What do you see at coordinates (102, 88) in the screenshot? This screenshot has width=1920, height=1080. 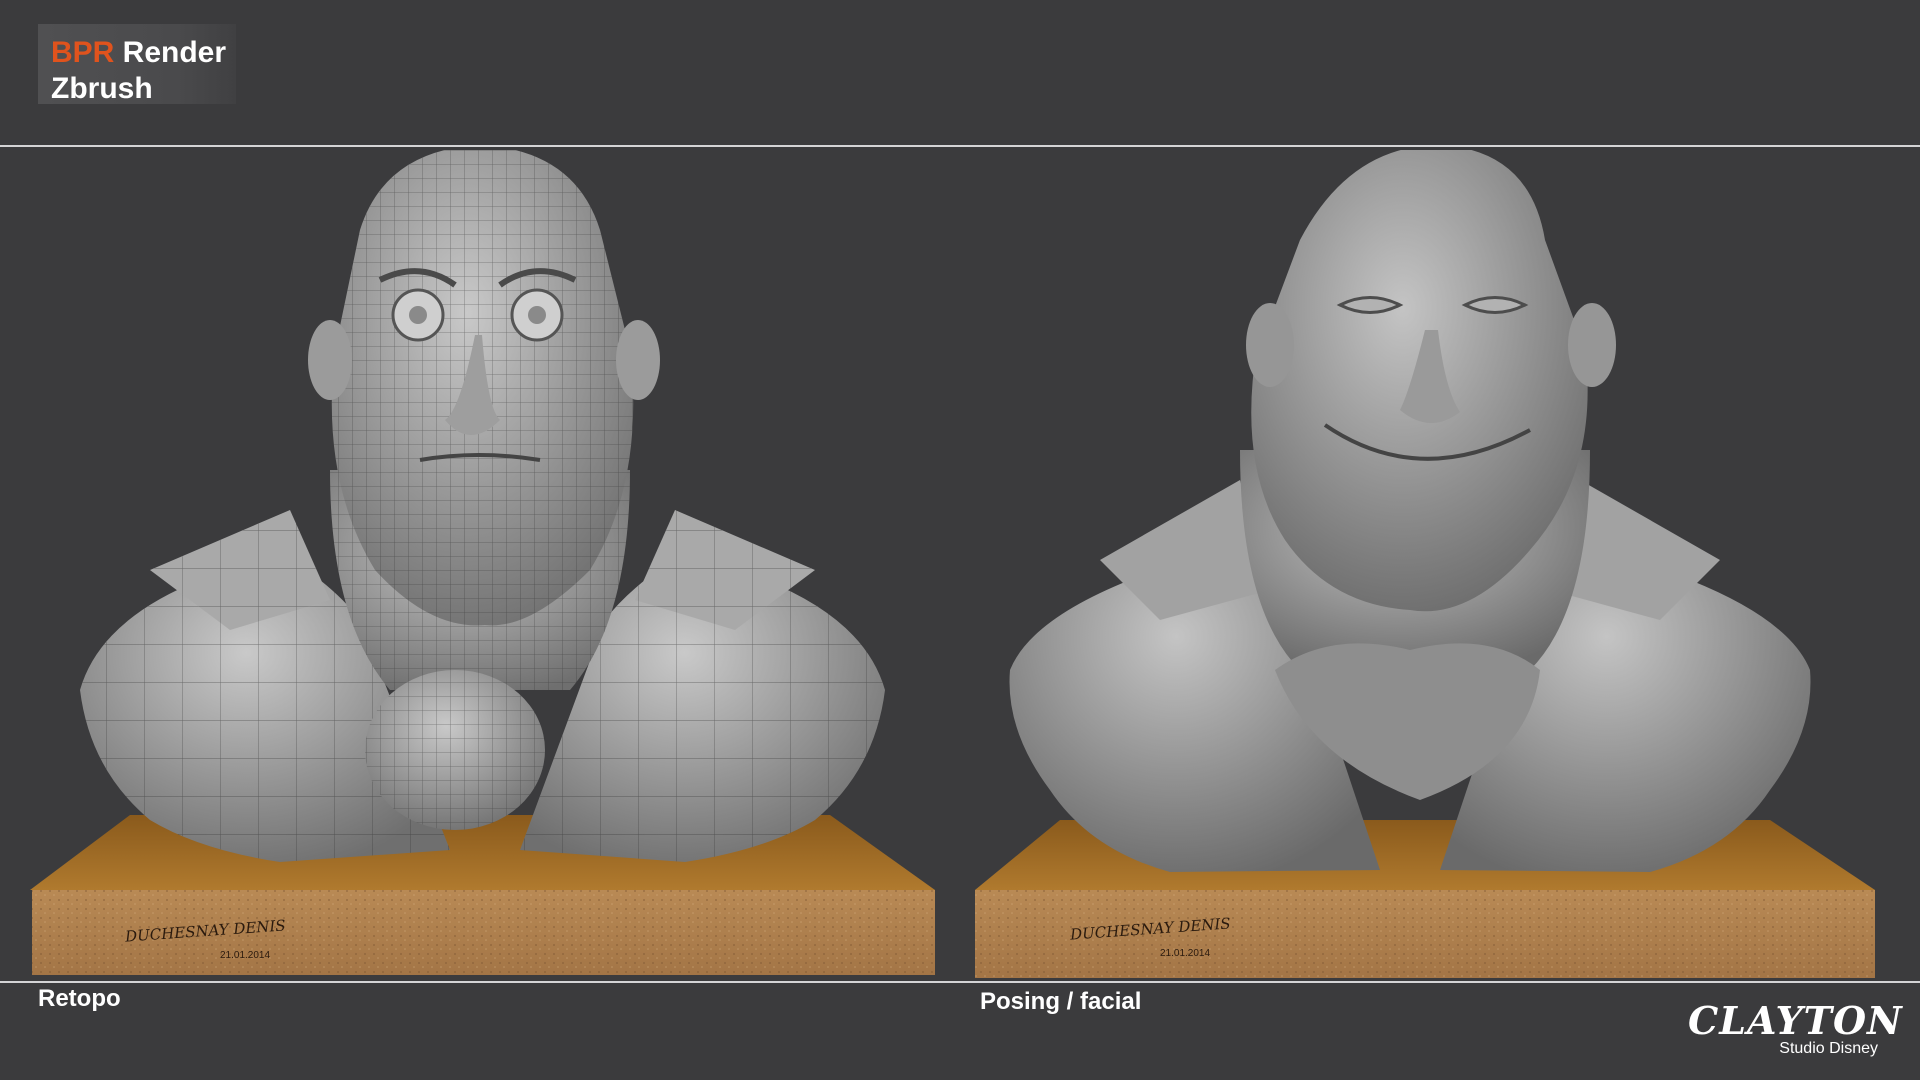 I see `software-name: Zbrush` at bounding box center [102, 88].